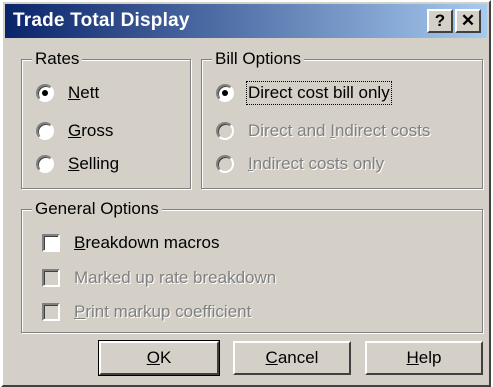 Image resolution: width=493 pixels, height=387 pixels. Describe the element at coordinates (246, 21) in the screenshot. I see `title-bar: Trade Total Display ? ✕` at that location.